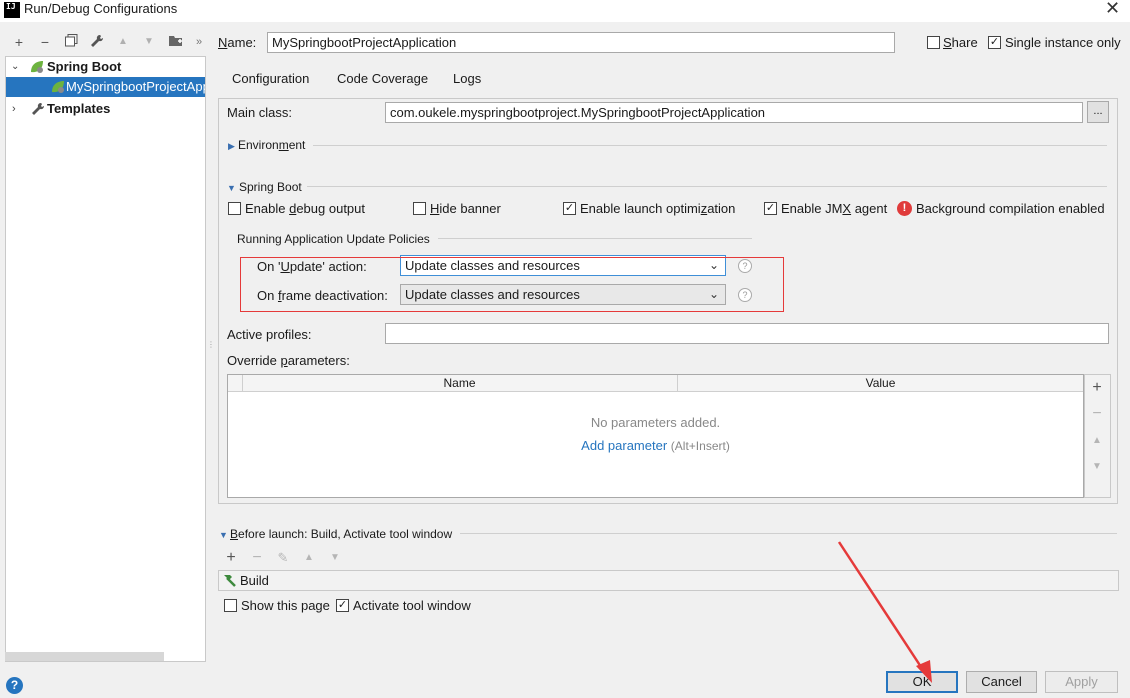 This screenshot has width=1130, height=698. What do you see at coordinates (880, 383) in the screenshot?
I see `column-header-value: Value` at bounding box center [880, 383].